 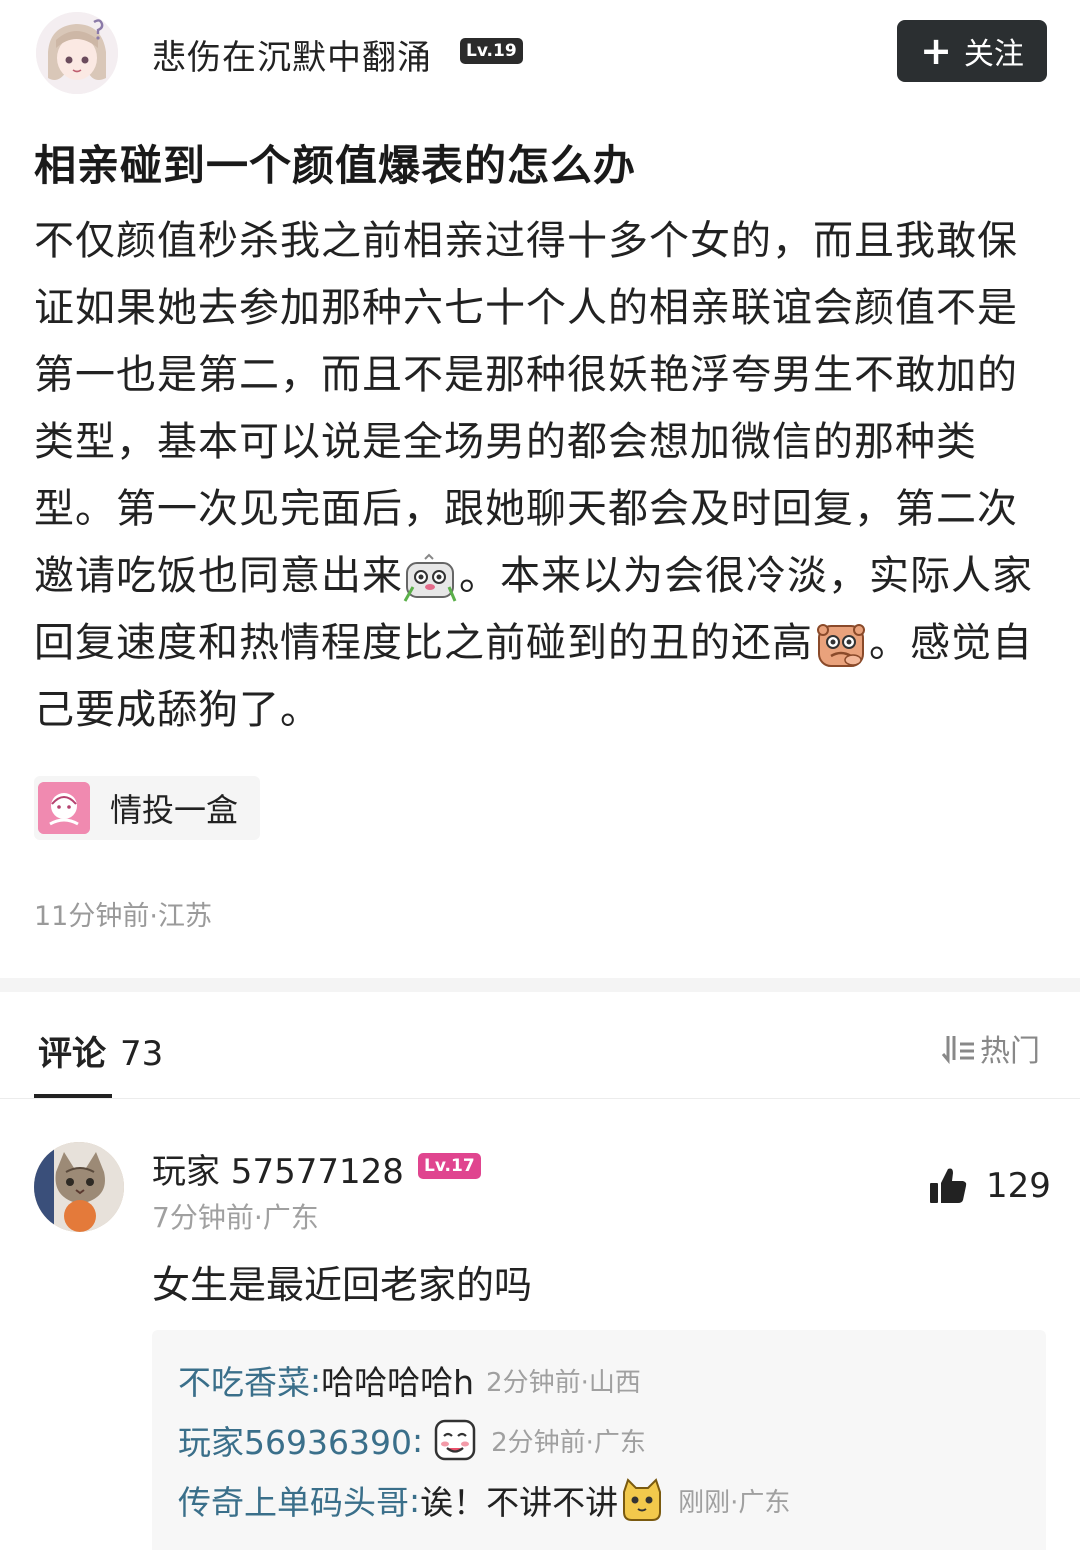 I want to click on comment-timestamp-location: 7分钟前·广东, so click(x=235, y=1217).